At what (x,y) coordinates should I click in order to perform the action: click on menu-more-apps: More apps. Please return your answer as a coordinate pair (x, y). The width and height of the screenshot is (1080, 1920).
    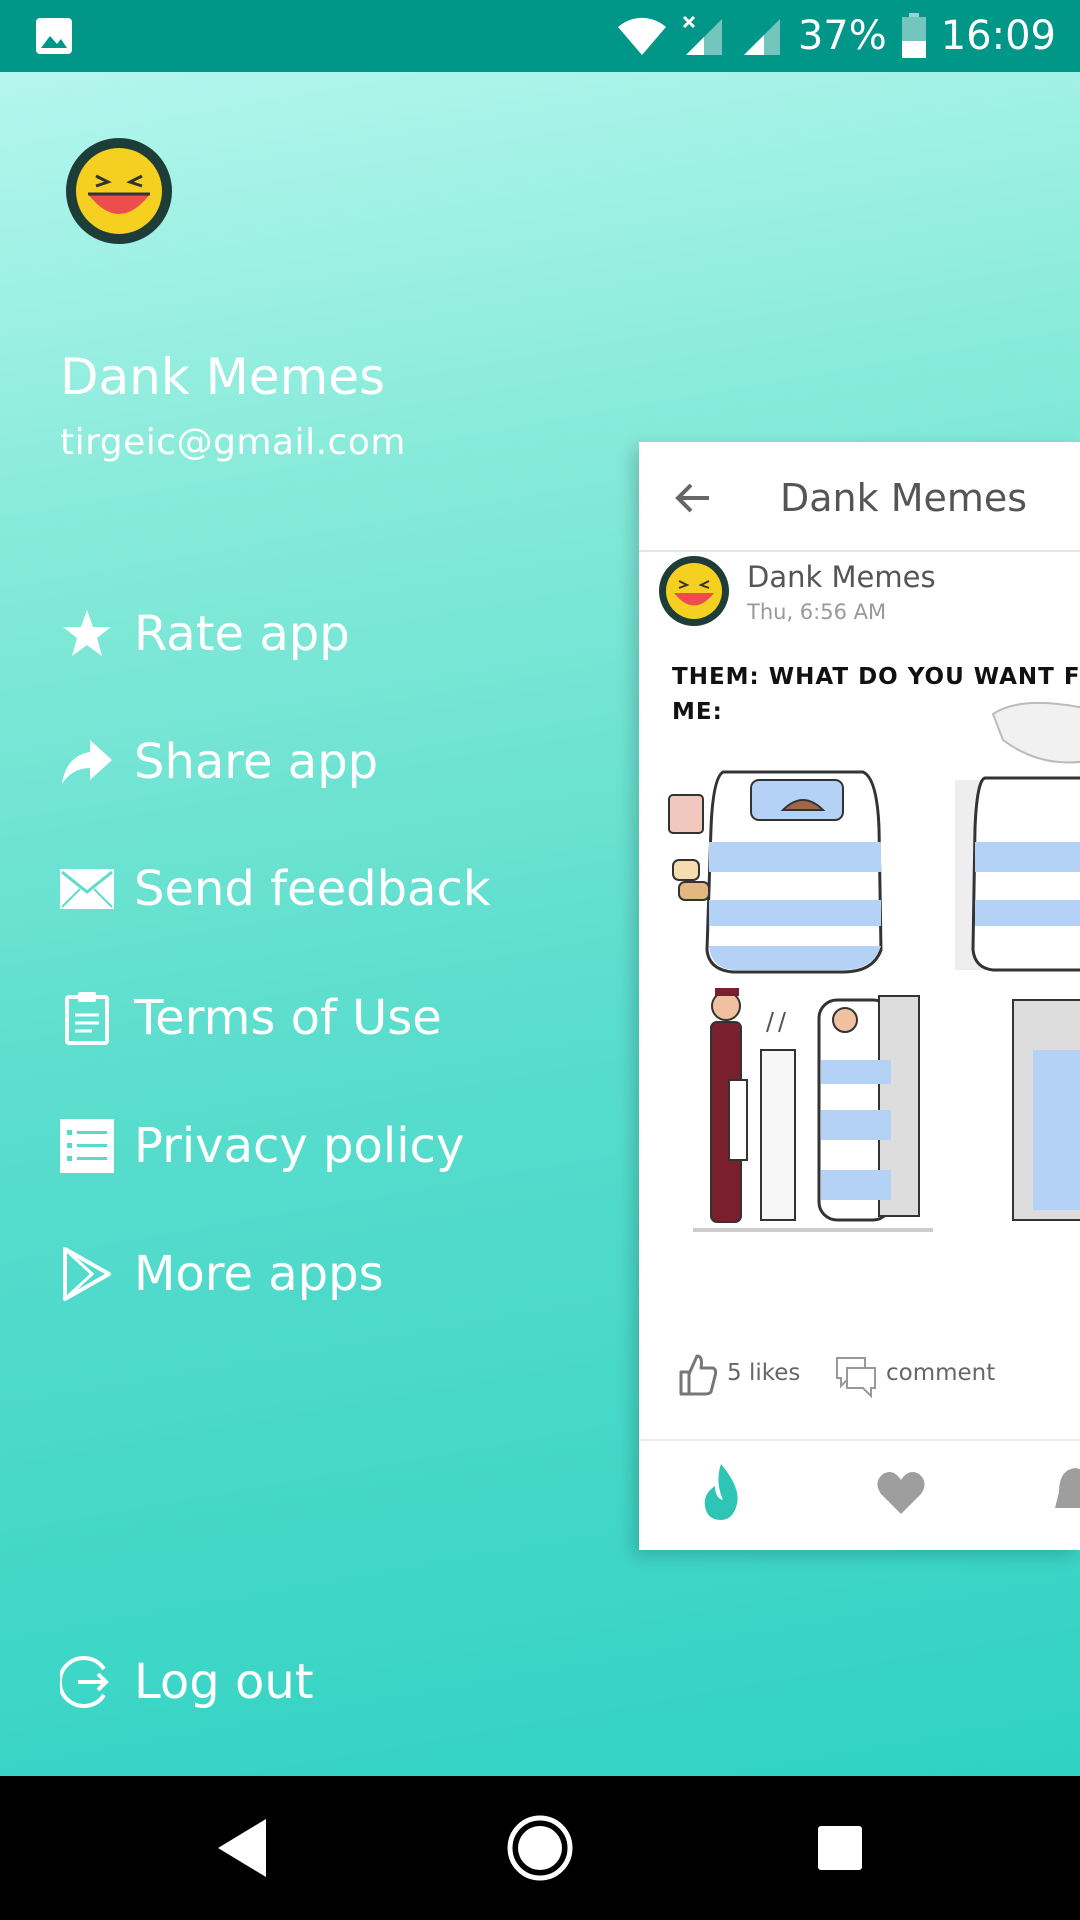
    Looking at the image, I should click on (221, 1274).